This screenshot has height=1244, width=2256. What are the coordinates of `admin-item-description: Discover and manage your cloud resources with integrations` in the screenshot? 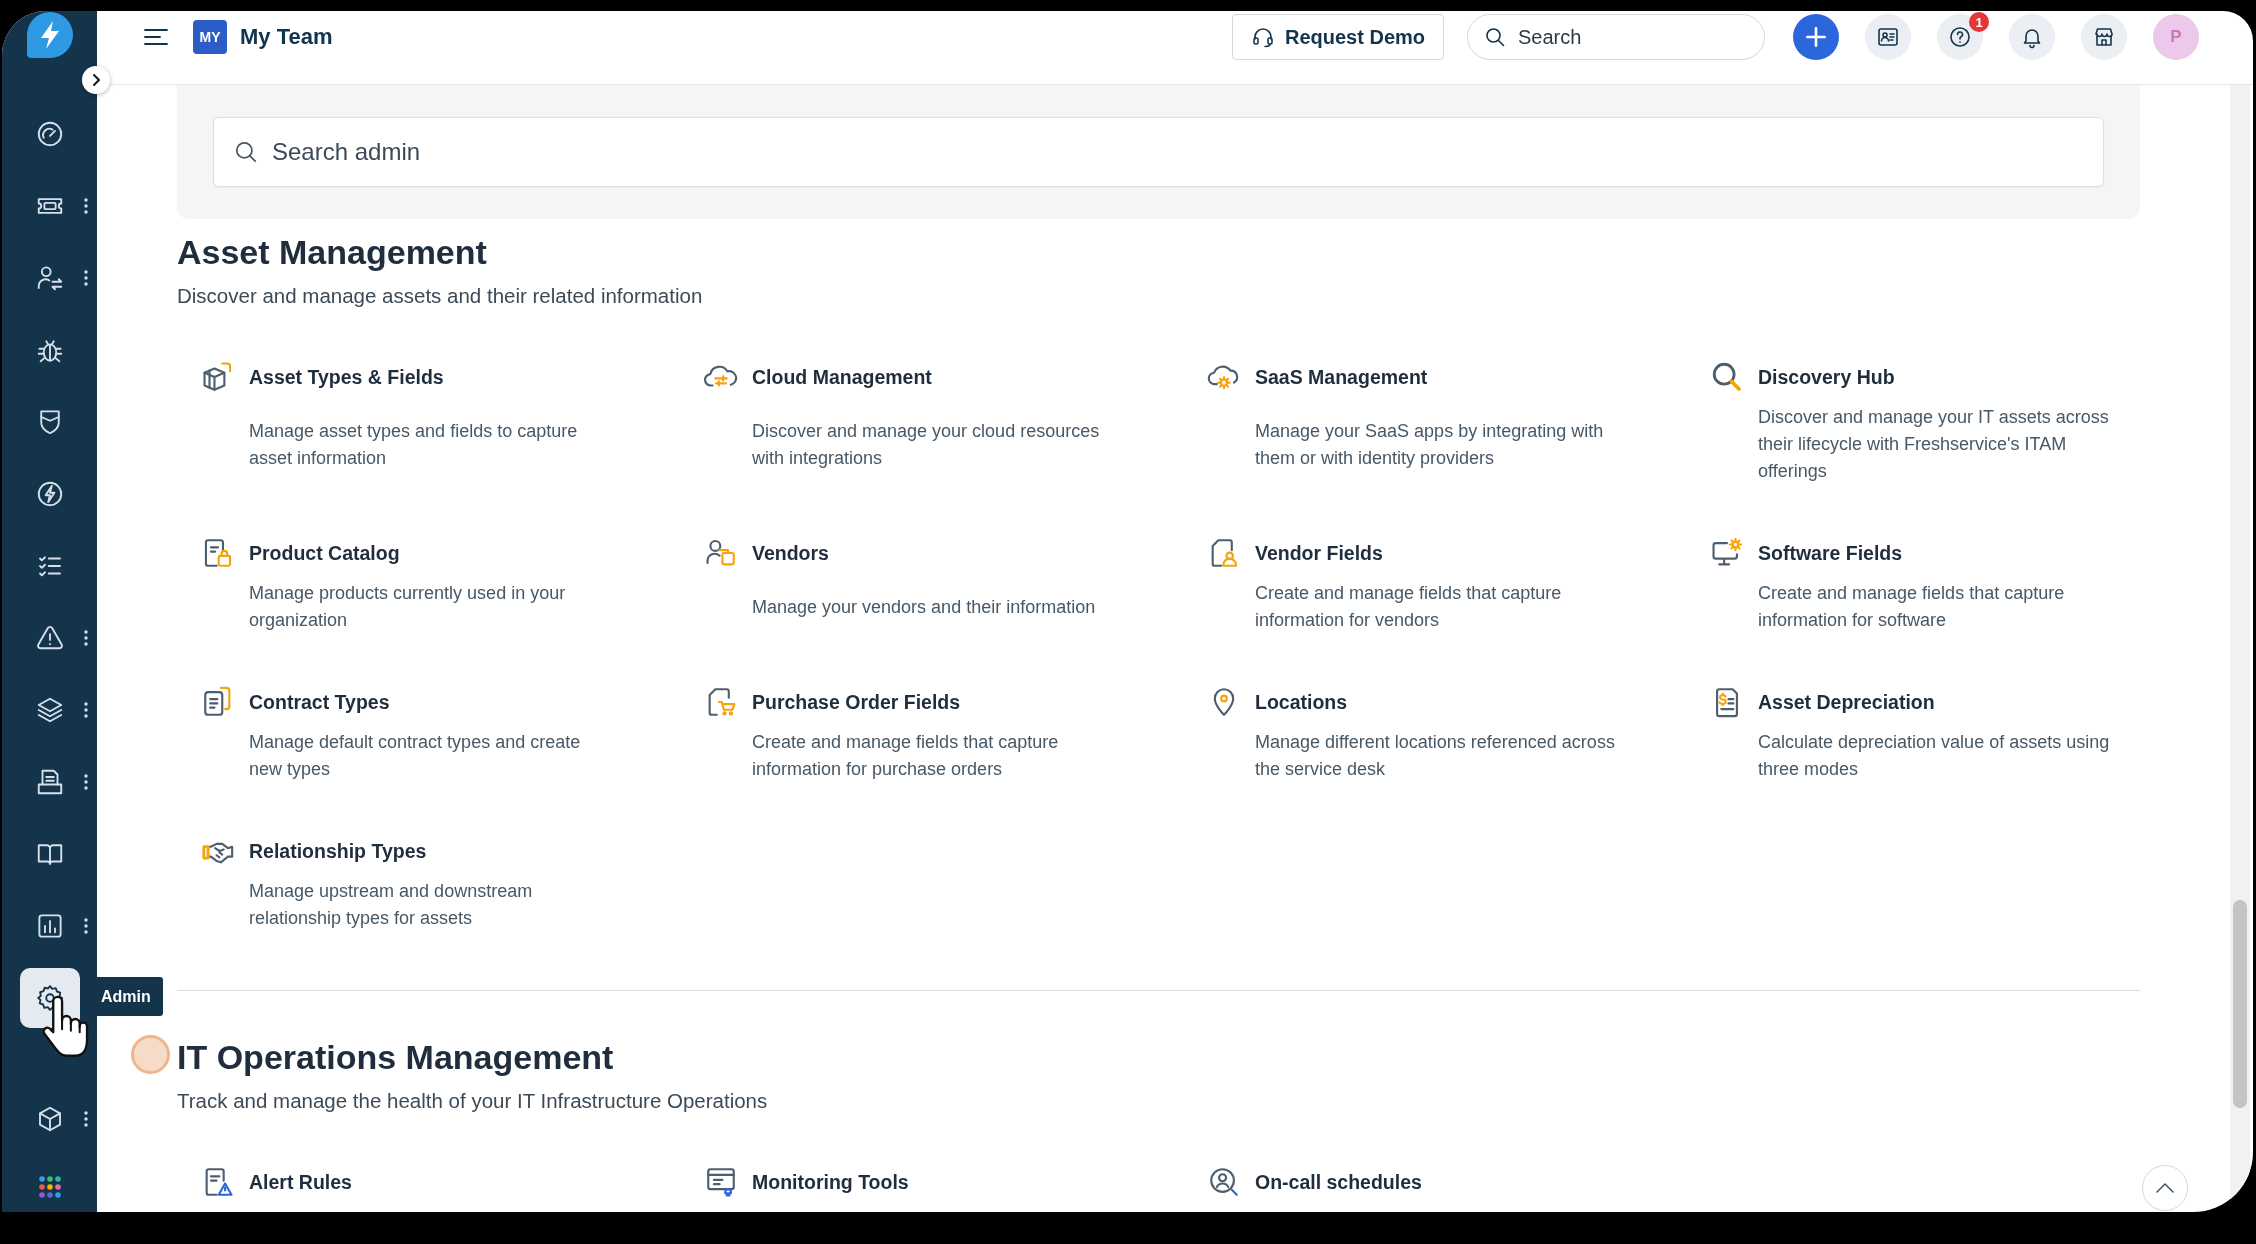 It's located at (926, 444).